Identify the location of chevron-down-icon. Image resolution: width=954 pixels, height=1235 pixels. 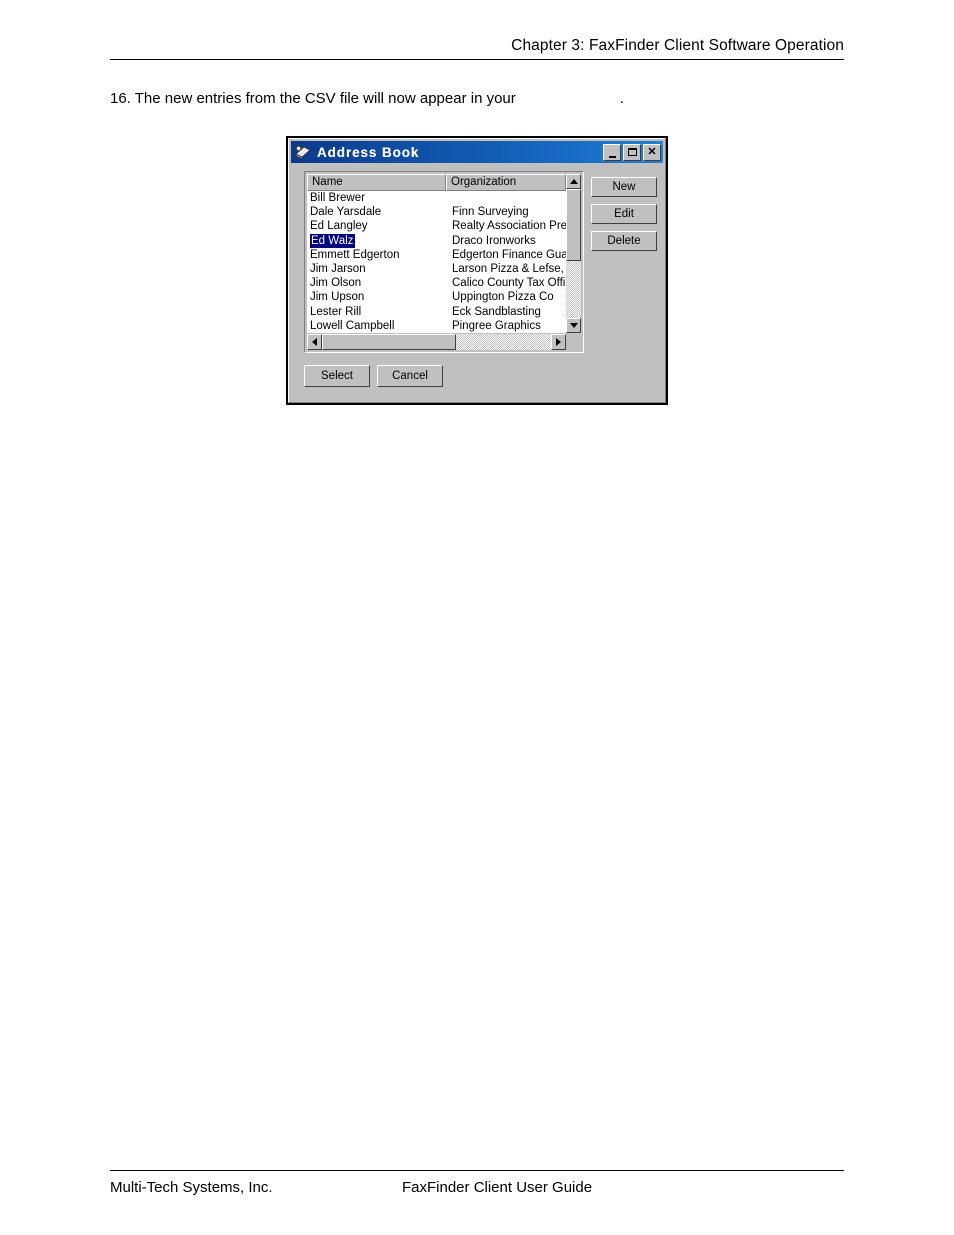
(573, 325).